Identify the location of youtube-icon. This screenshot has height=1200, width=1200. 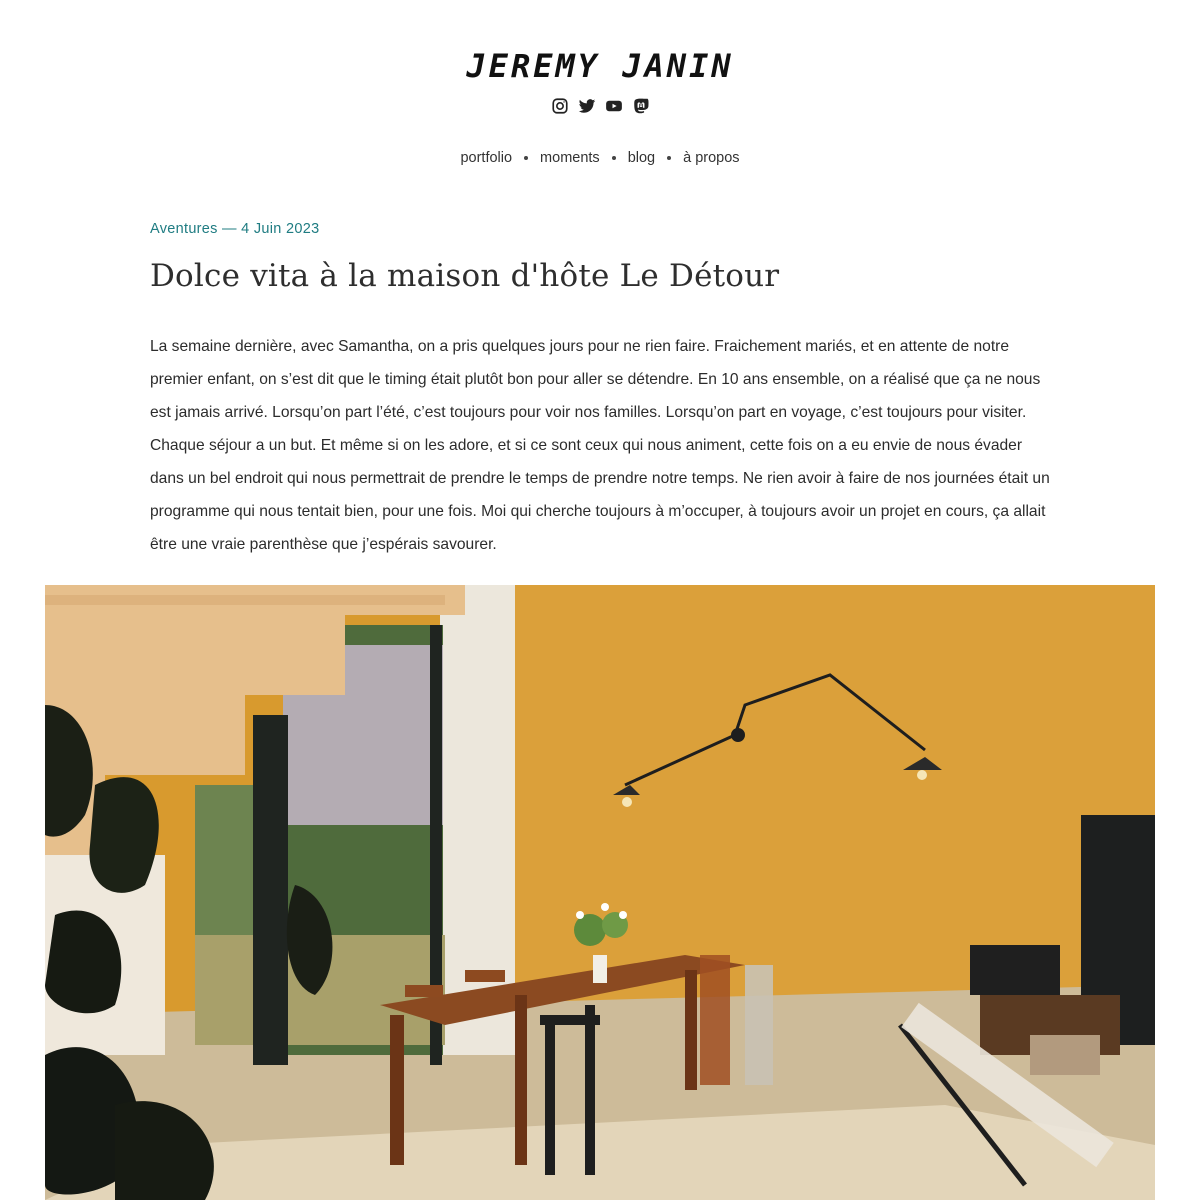
(613, 105).